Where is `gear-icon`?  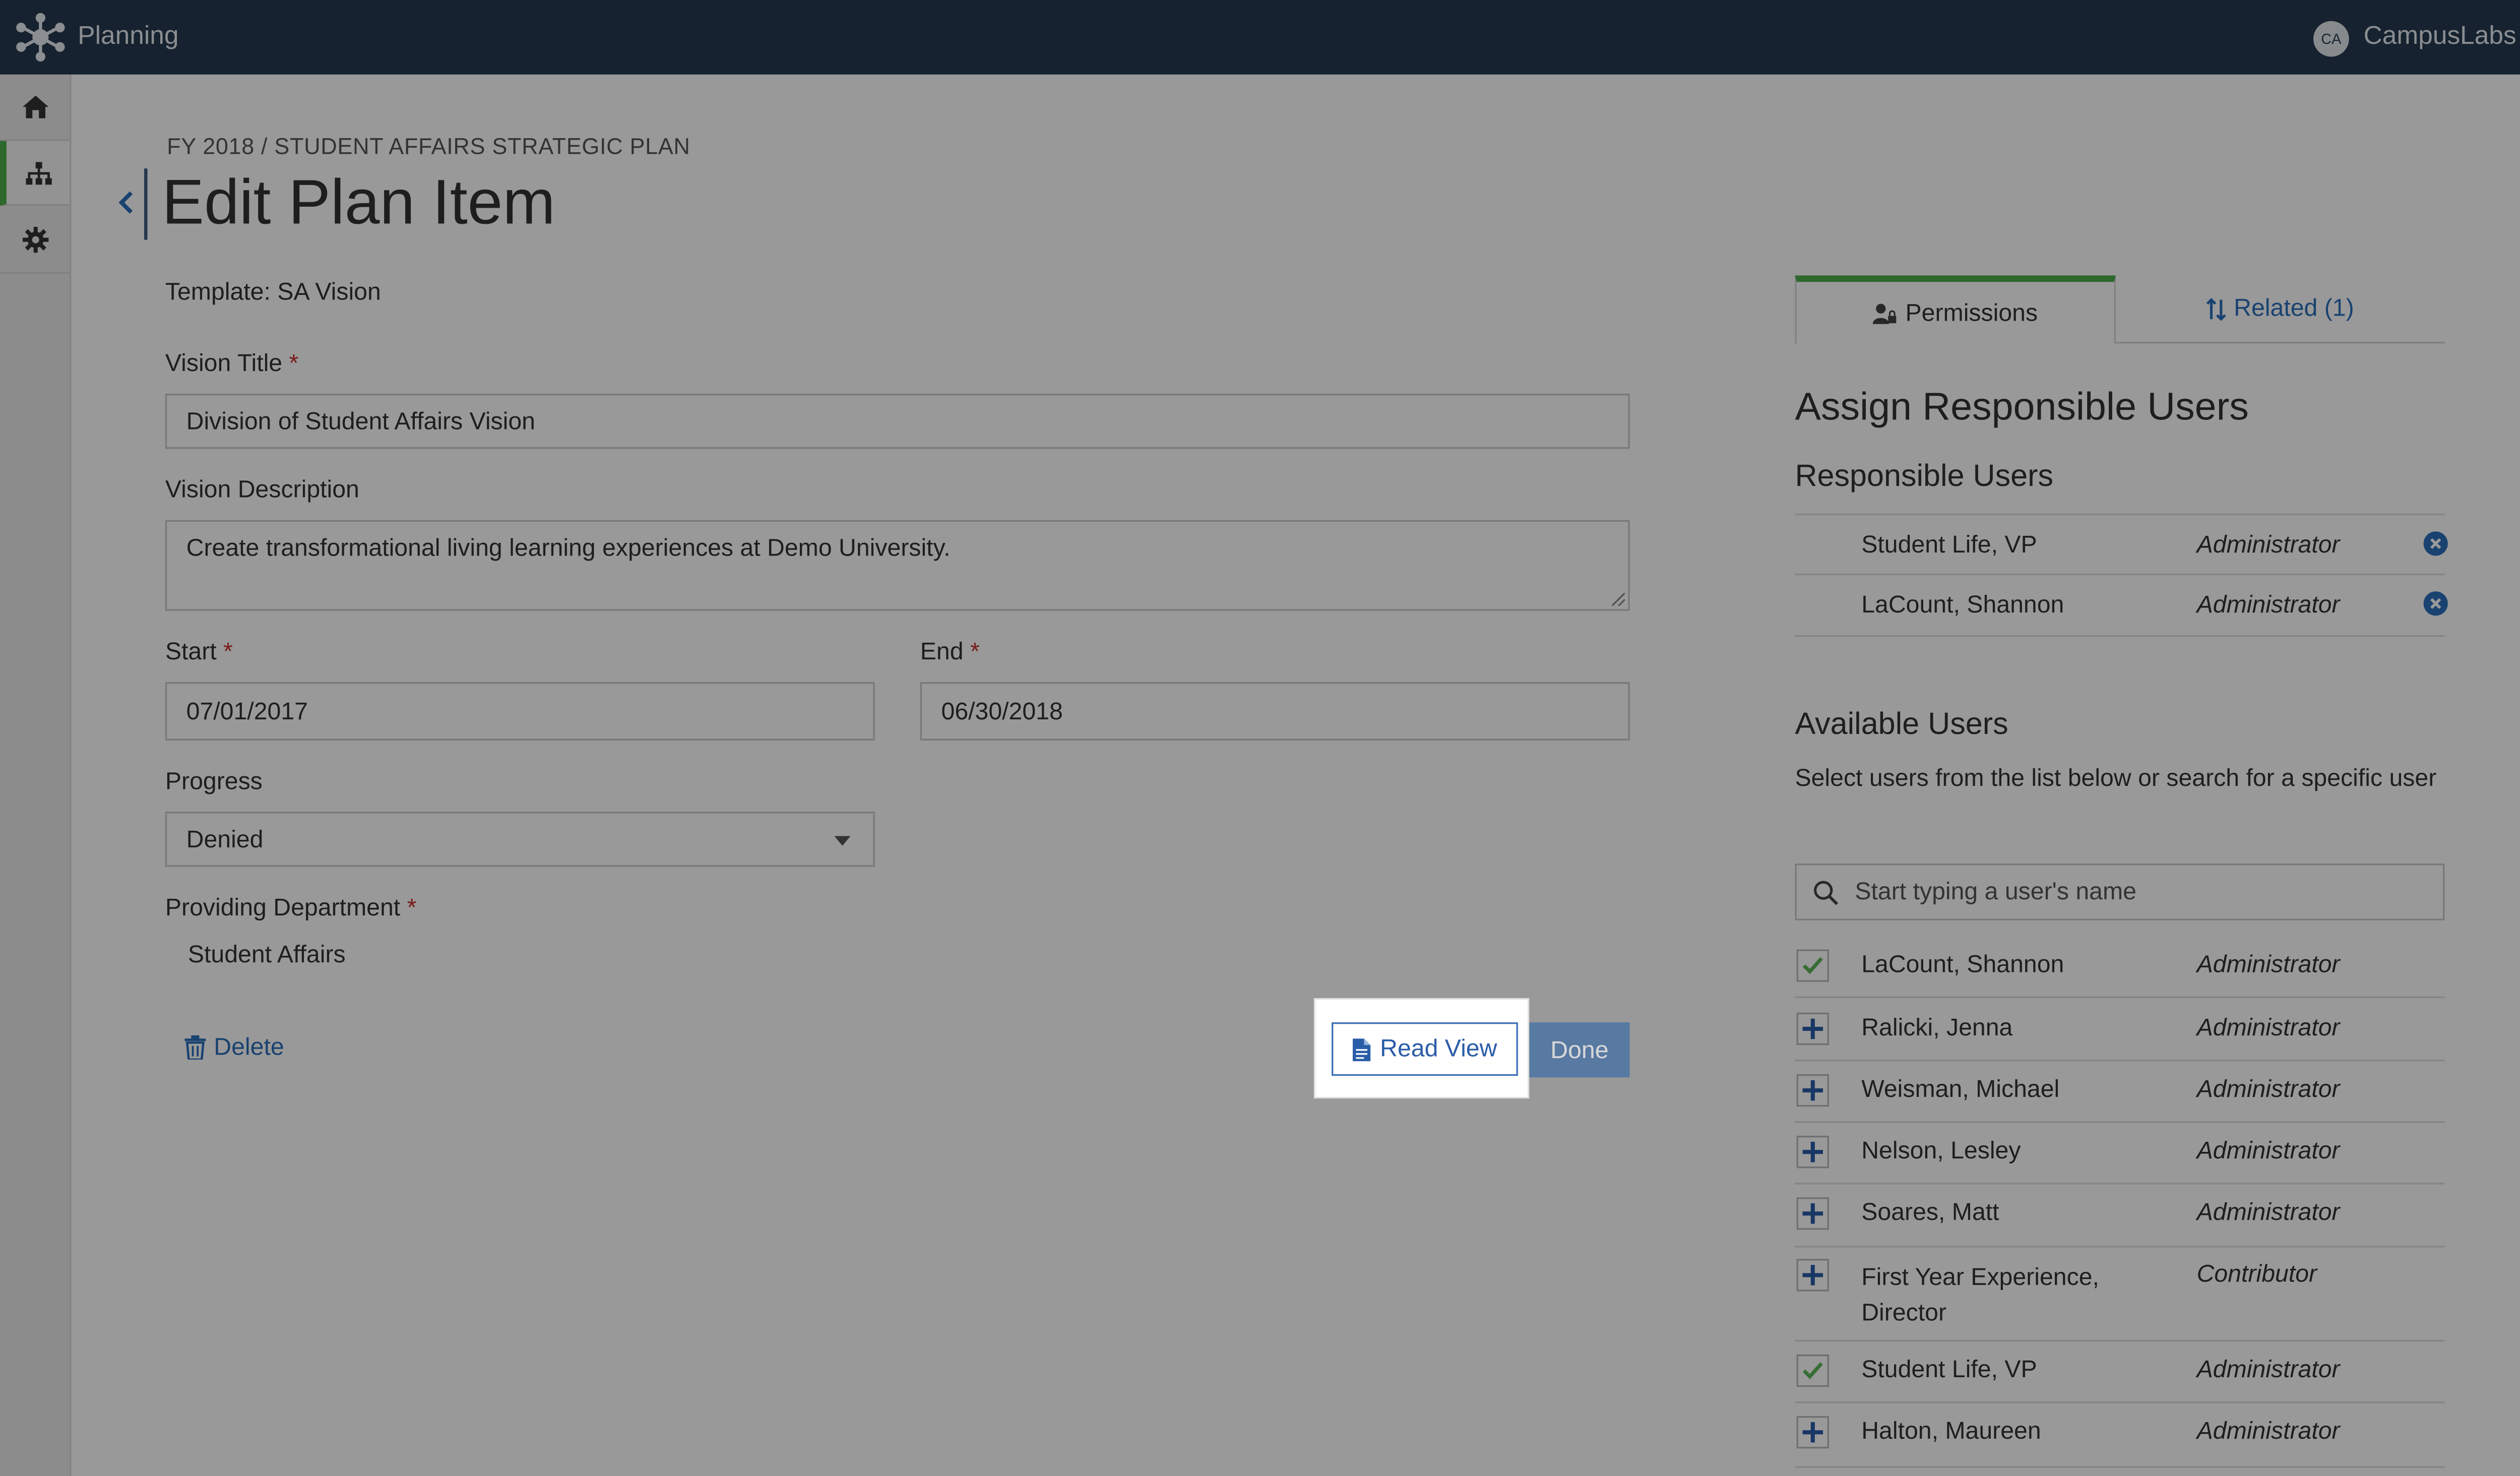 gear-icon is located at coordinates (35, 239).